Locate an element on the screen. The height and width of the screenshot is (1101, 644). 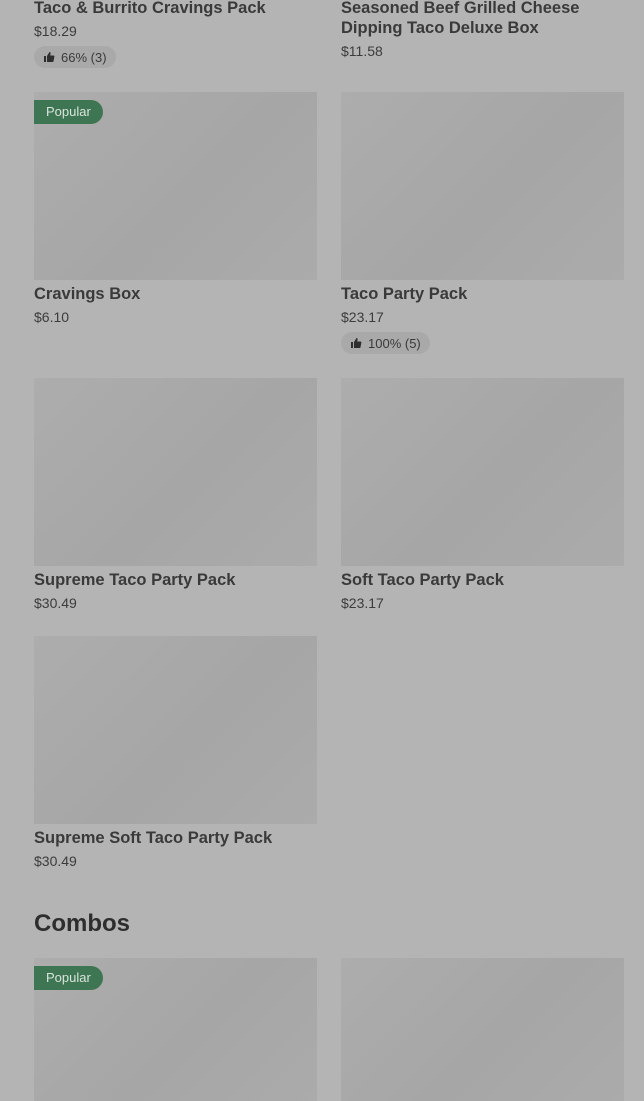
menu-item-card: Popular is located at coordinates (175, 1029).